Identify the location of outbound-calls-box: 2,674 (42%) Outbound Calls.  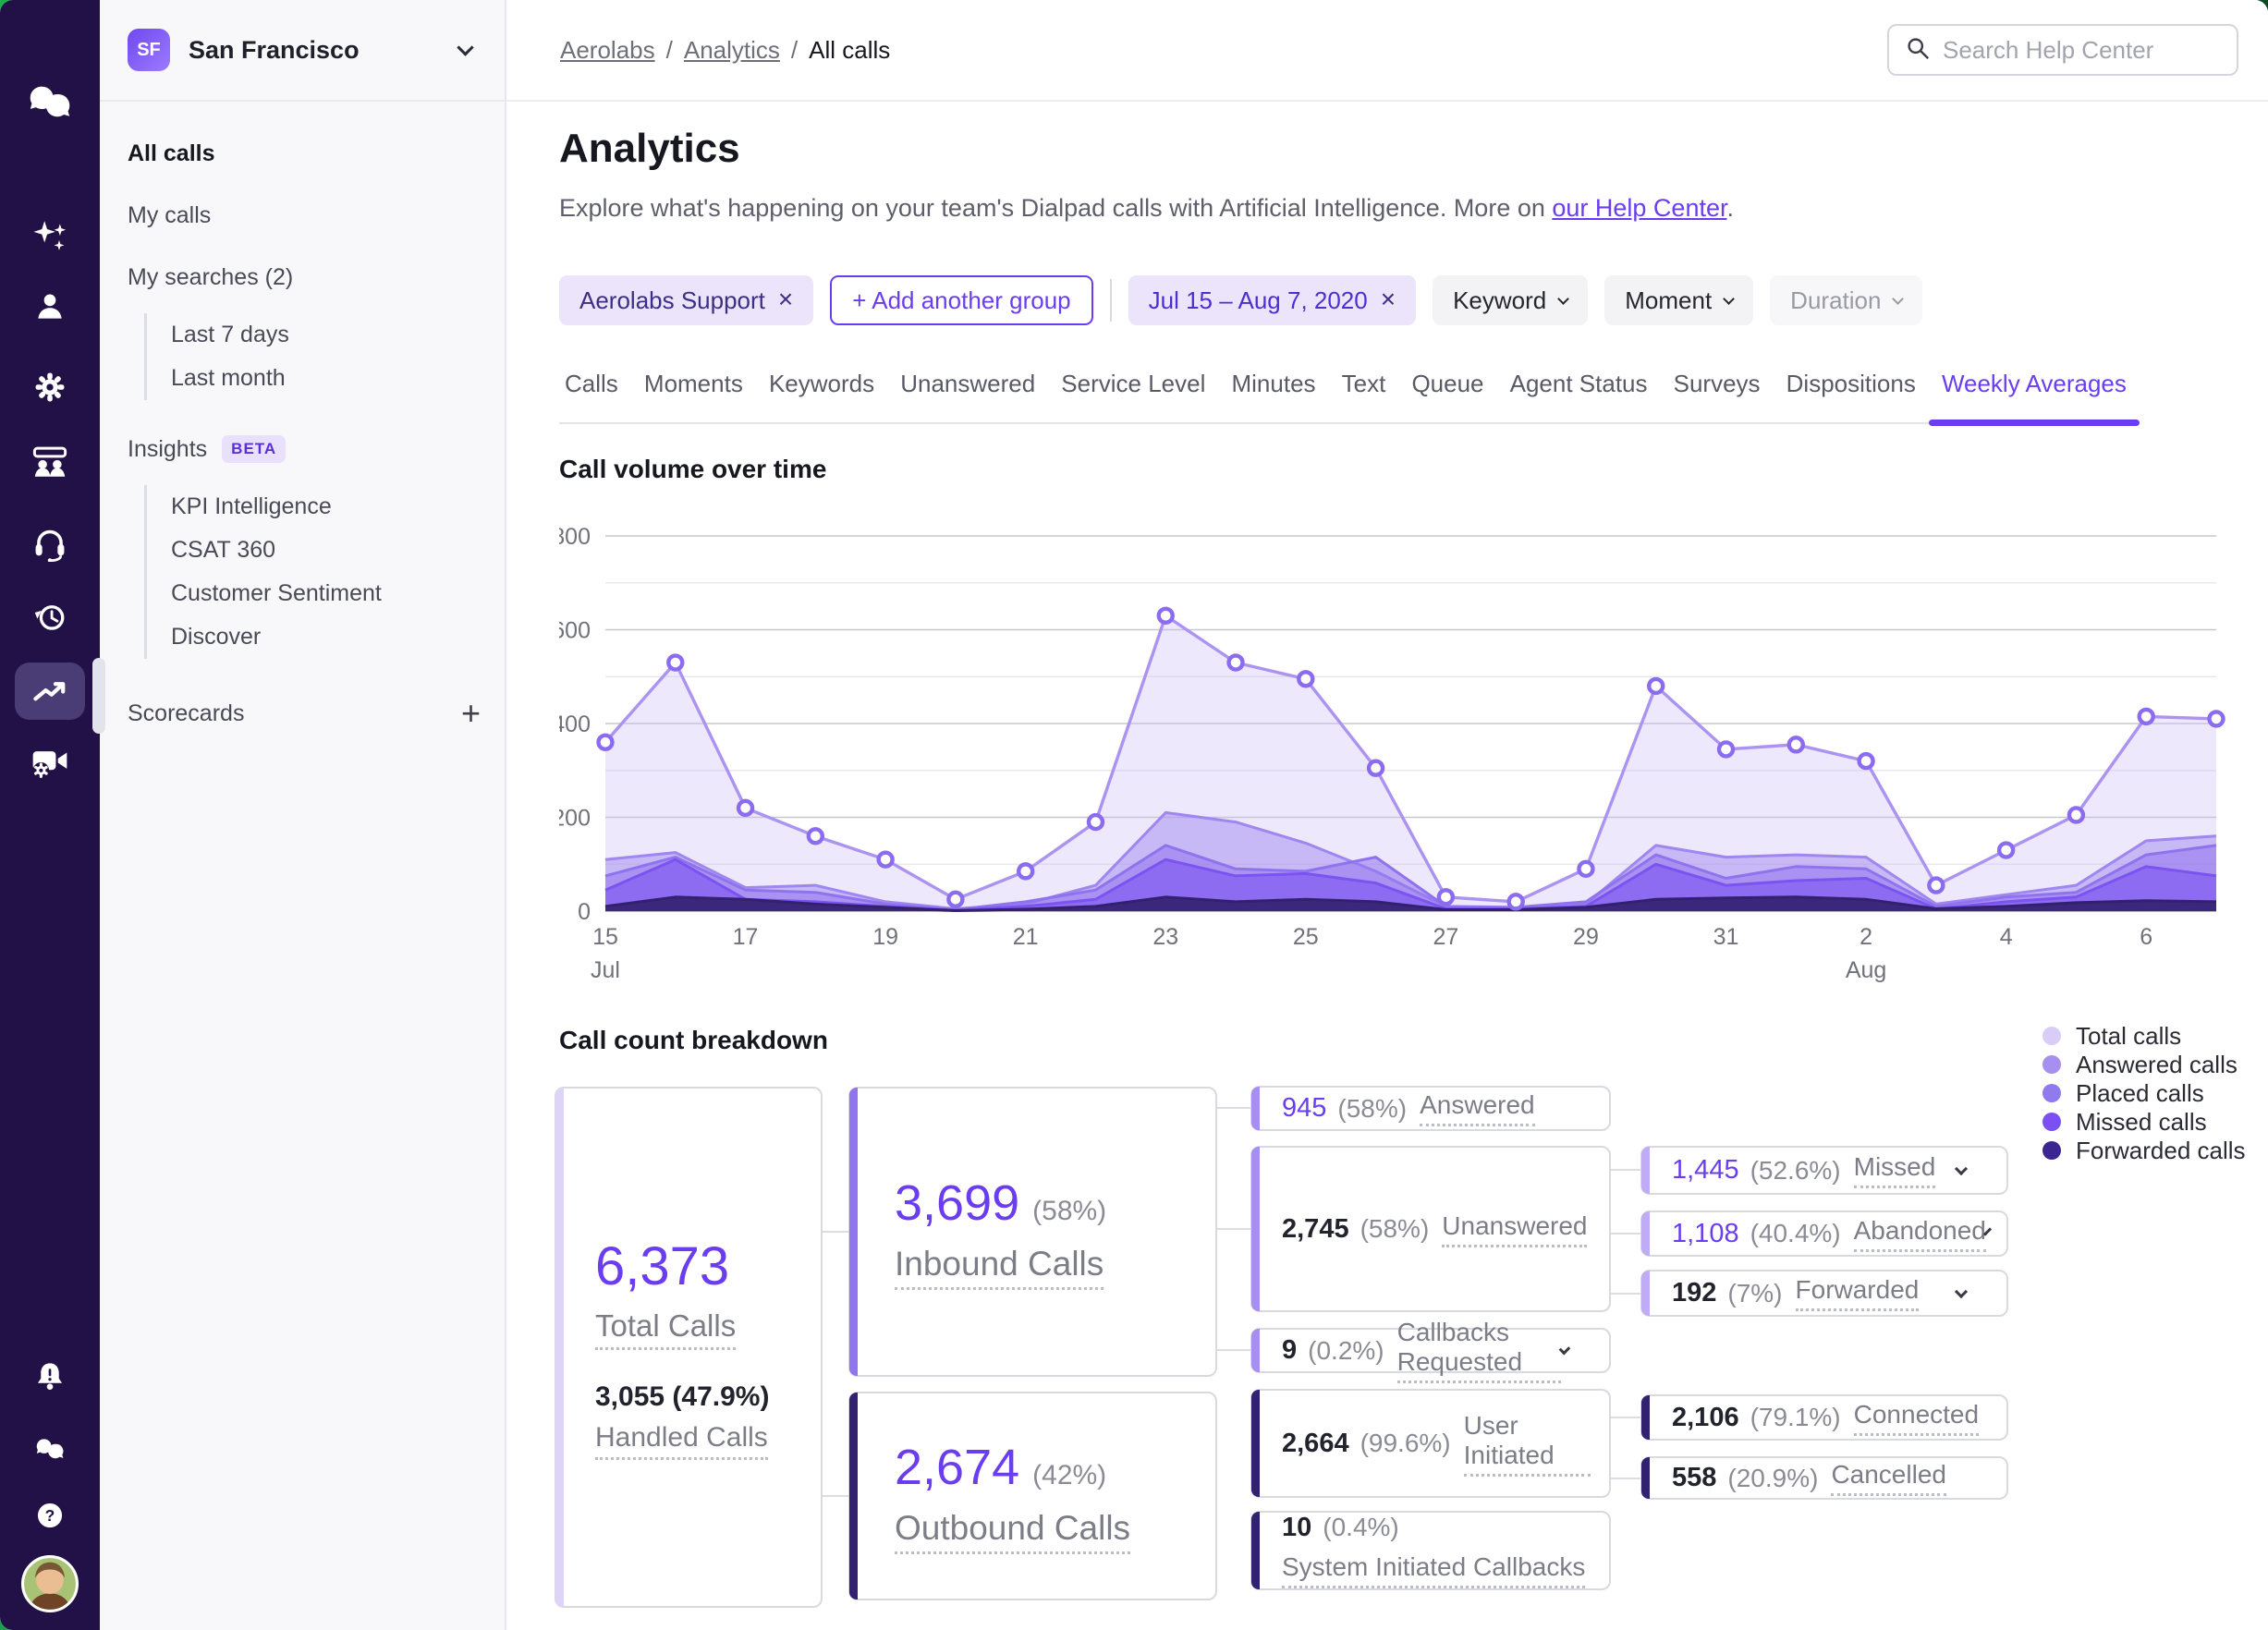
(1033, 1496).